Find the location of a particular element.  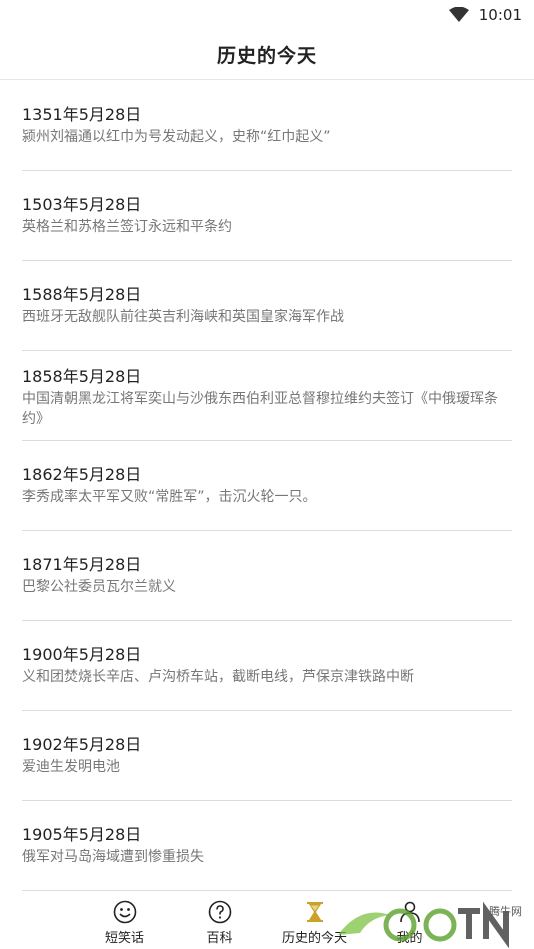

list-item: 1588年5月28日 西班牙无敌舰队前往英吉利海峡和英国皇家海军作战 is located at coordinates (267, 306).